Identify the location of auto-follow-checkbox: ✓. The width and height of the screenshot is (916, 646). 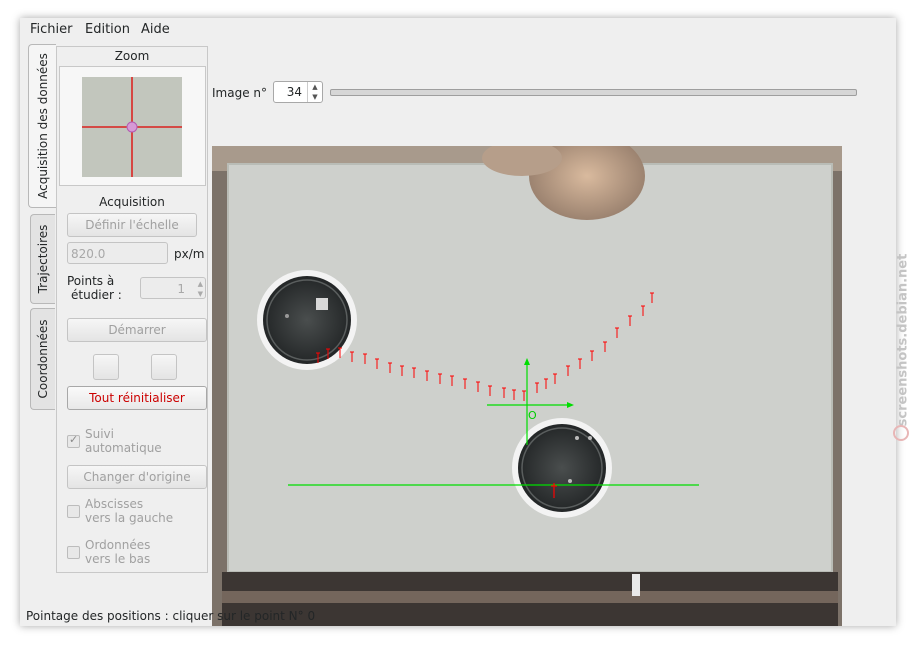
(73, 440).